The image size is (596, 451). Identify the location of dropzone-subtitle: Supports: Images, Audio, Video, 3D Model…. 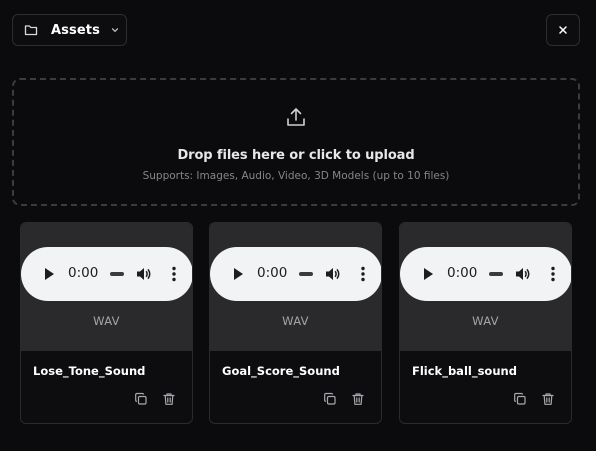
(296, 176).